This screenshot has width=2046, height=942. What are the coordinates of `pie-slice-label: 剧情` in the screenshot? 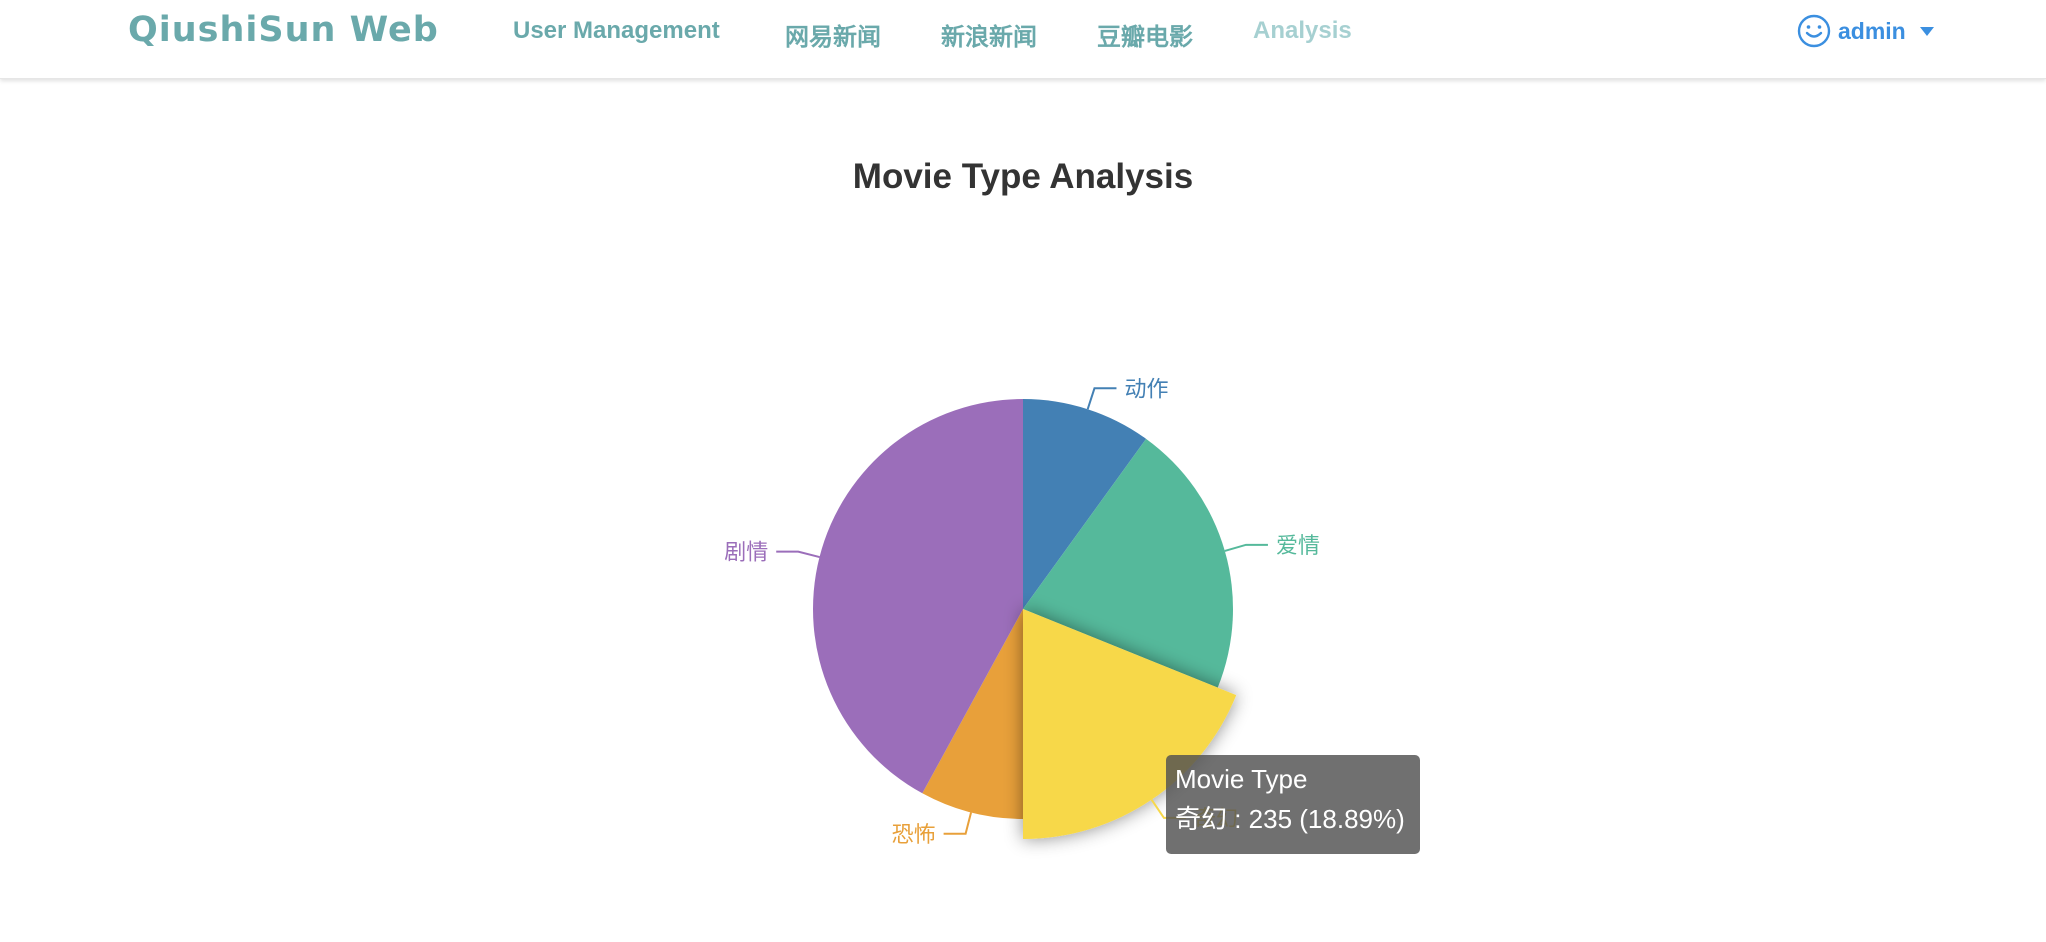 It's located at (746, 553).